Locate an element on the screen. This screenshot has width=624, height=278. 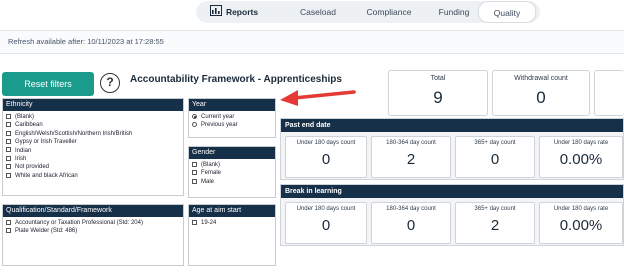
year-option: Current year is located at coordinates (232, 117).